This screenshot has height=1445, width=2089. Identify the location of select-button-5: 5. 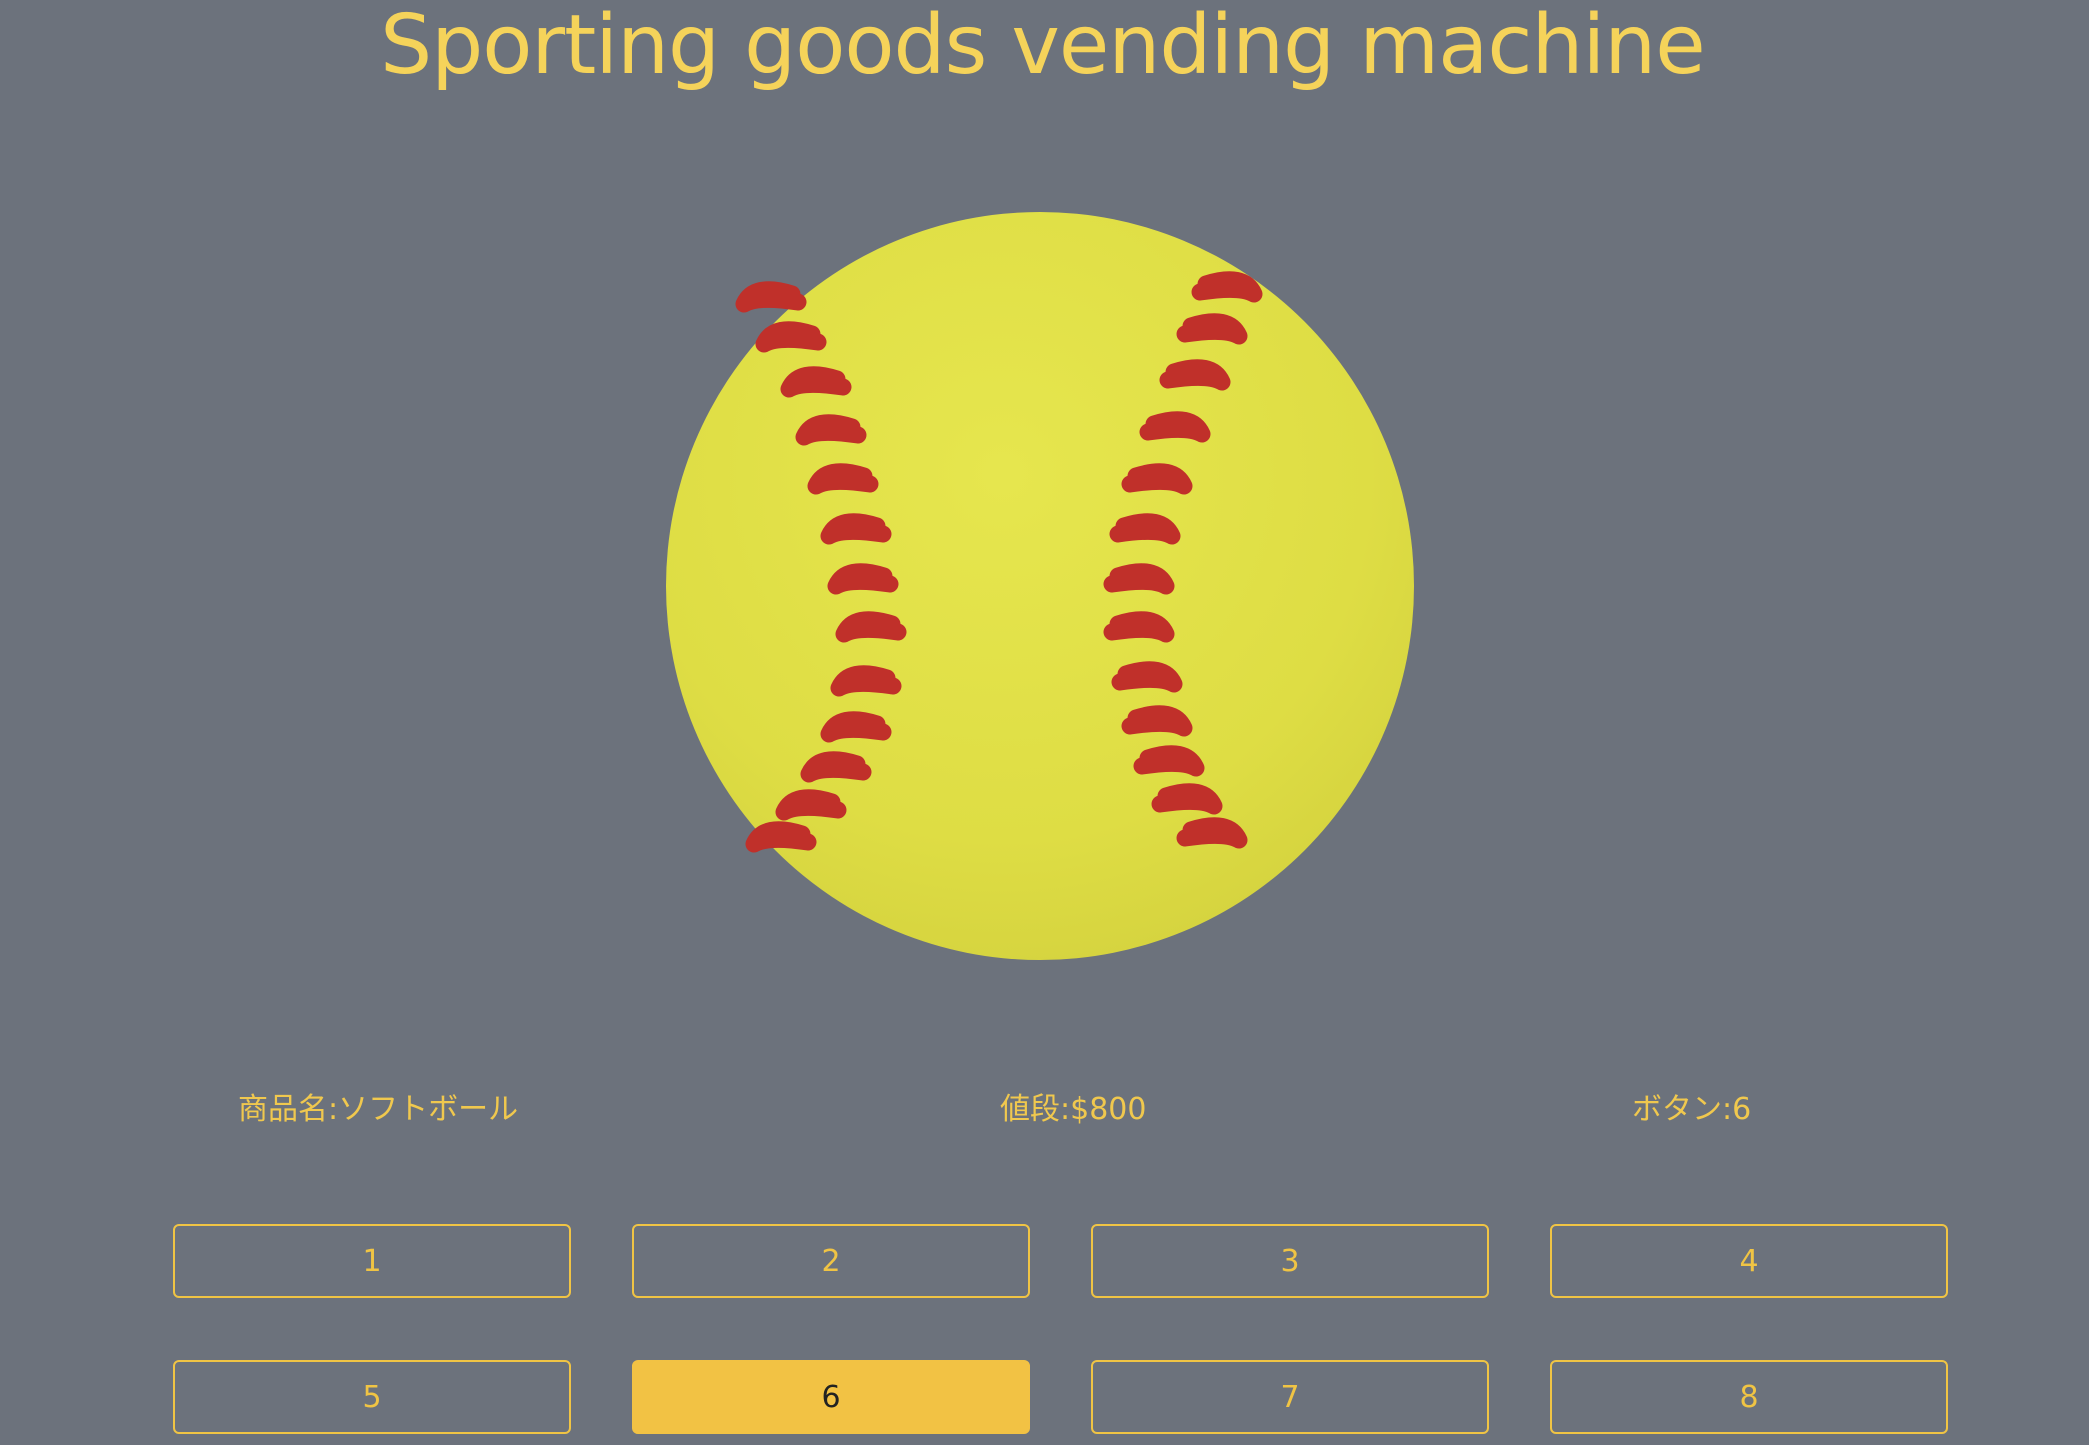
(372, 1397).